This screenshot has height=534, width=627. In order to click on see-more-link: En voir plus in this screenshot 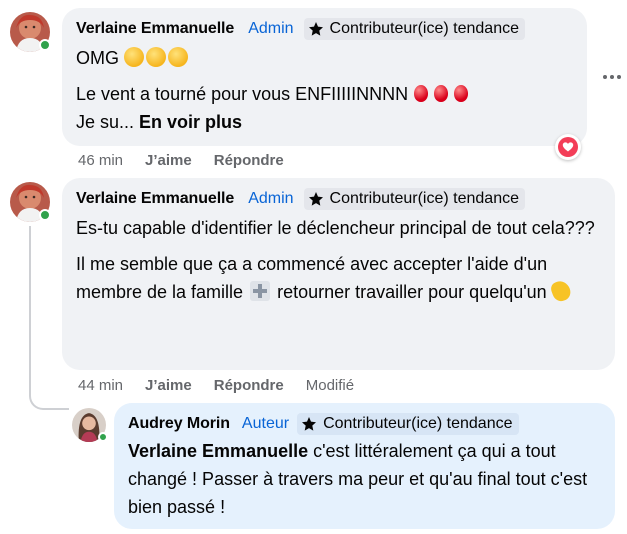, I will do `click(190, 122)`.